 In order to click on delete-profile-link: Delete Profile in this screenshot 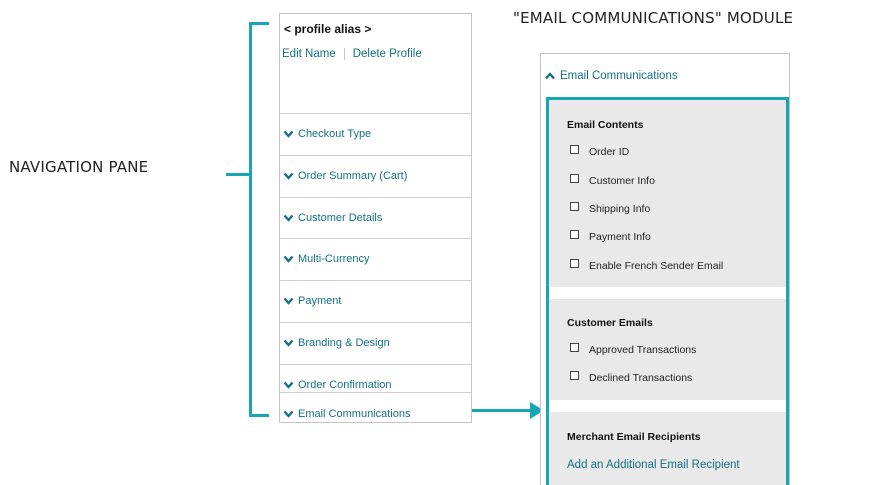, I will do `click(387, 54)`.